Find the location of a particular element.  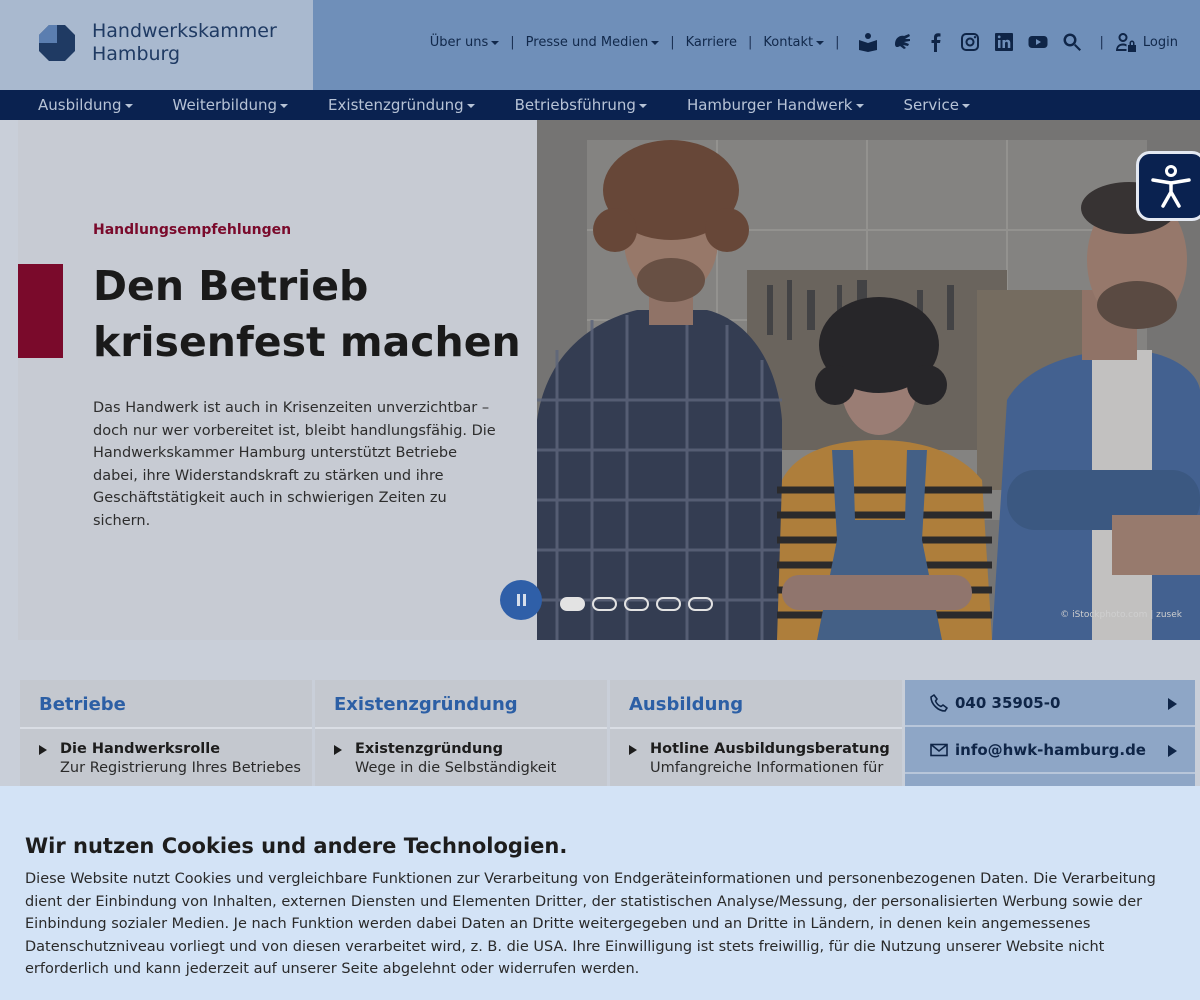

hero-headline-line1: Den Betrieb is located at coordinates (231, 286).